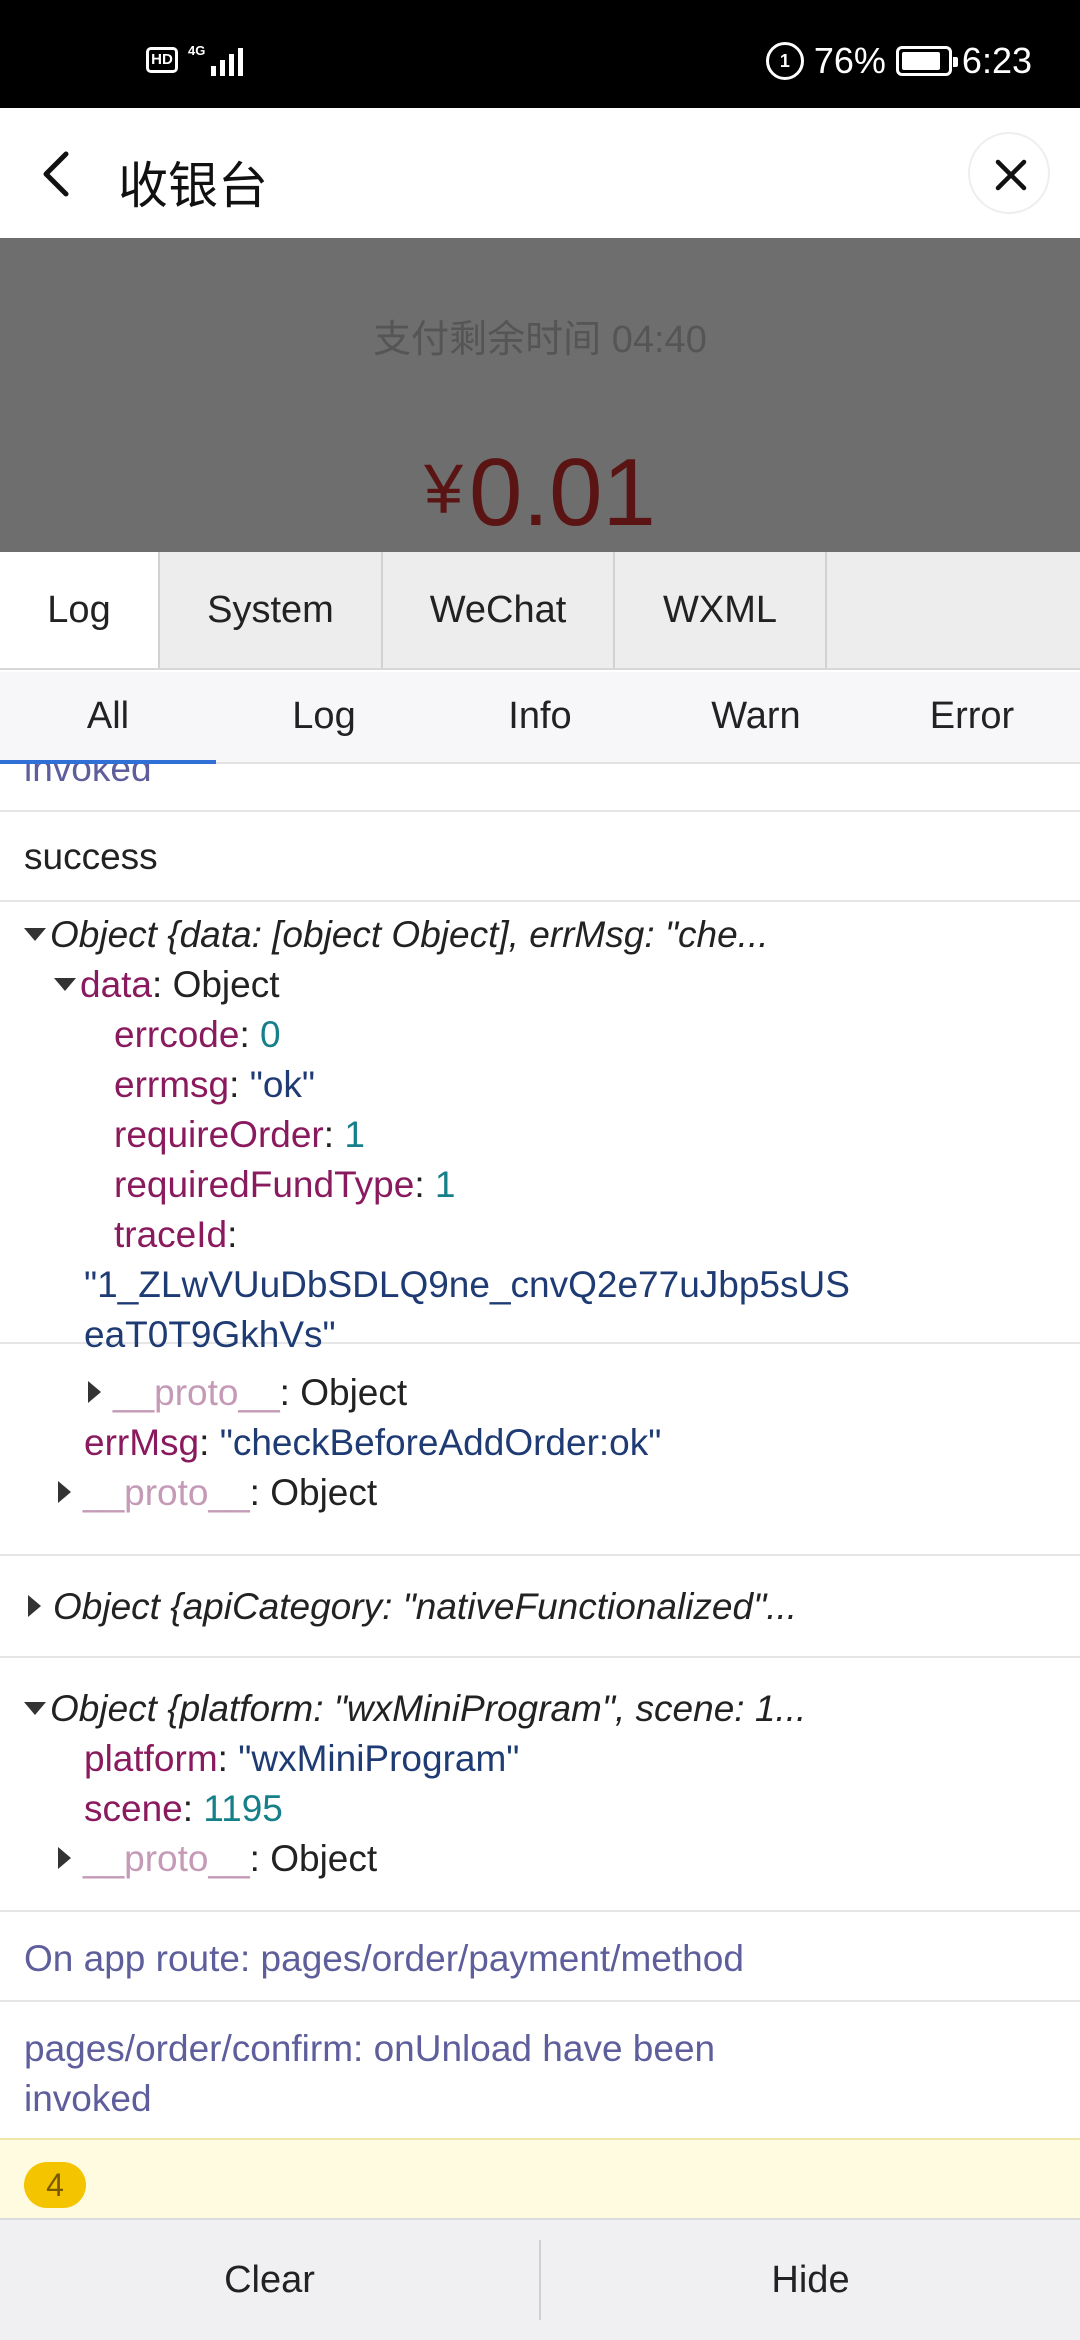 This screenshot has height=2340, width=1080. I want to click on payment-amount: ¥0.01, so click(540, 493).